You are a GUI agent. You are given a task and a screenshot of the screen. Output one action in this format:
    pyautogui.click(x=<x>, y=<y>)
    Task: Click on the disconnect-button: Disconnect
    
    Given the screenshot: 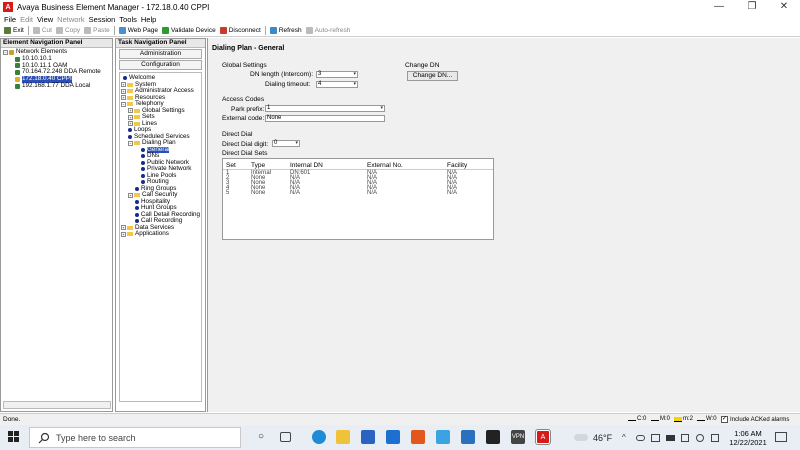 What is the action you would take?
    pyautogui.click(x=240, y=30)
    